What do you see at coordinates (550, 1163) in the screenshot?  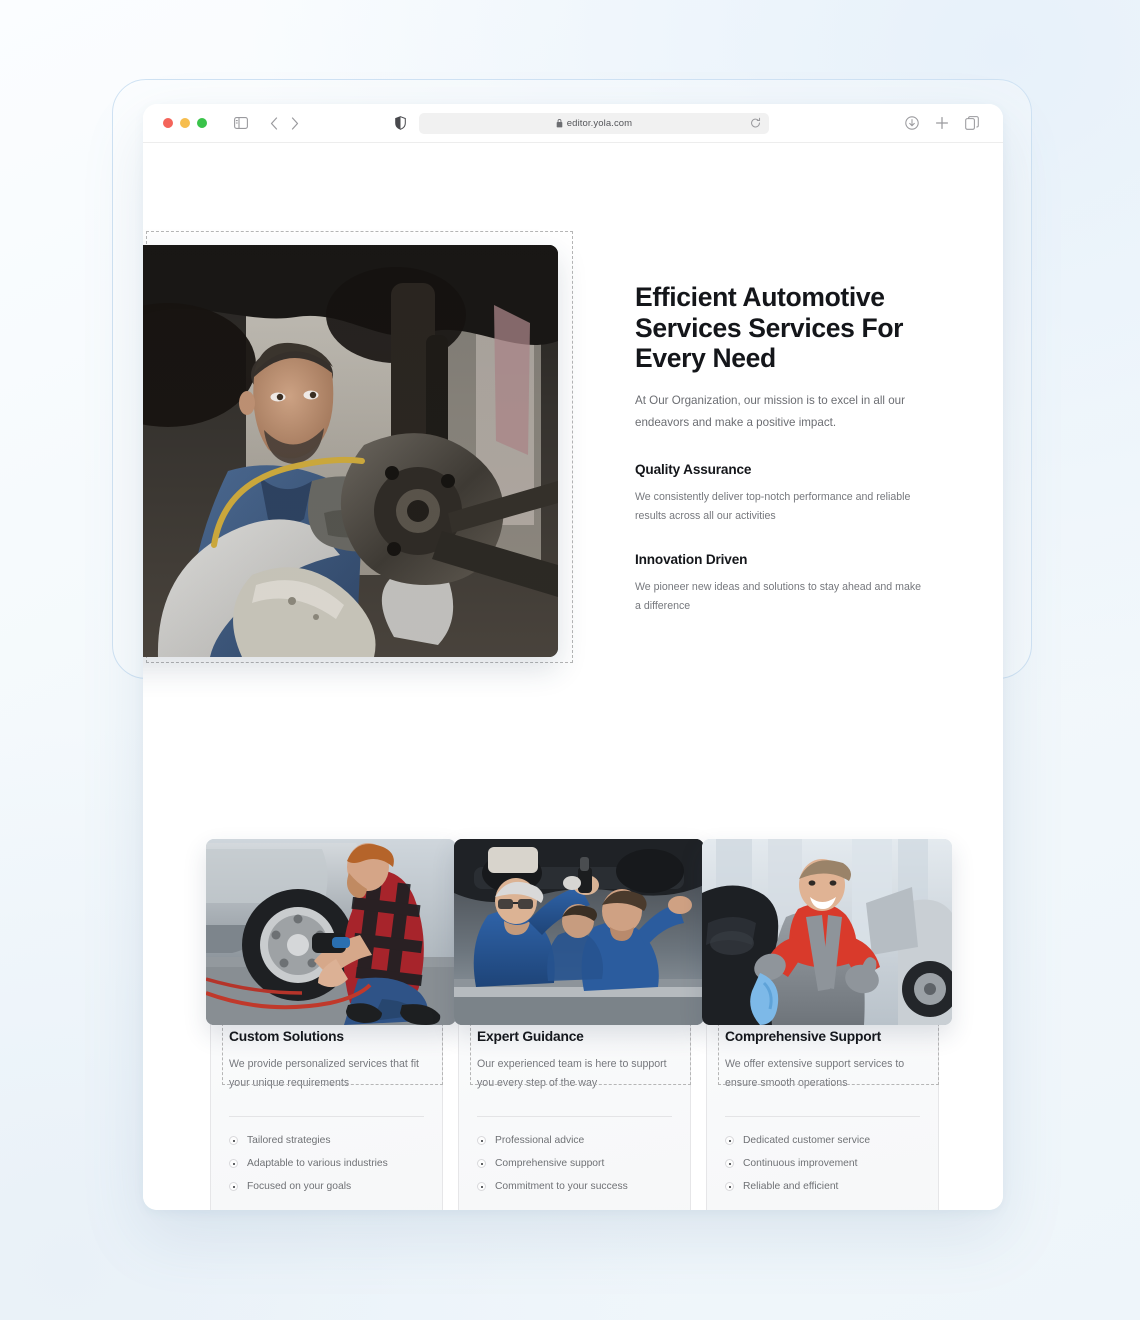 I see `list-item-label: Comprehensive support` at bounding box center [550, 1163].